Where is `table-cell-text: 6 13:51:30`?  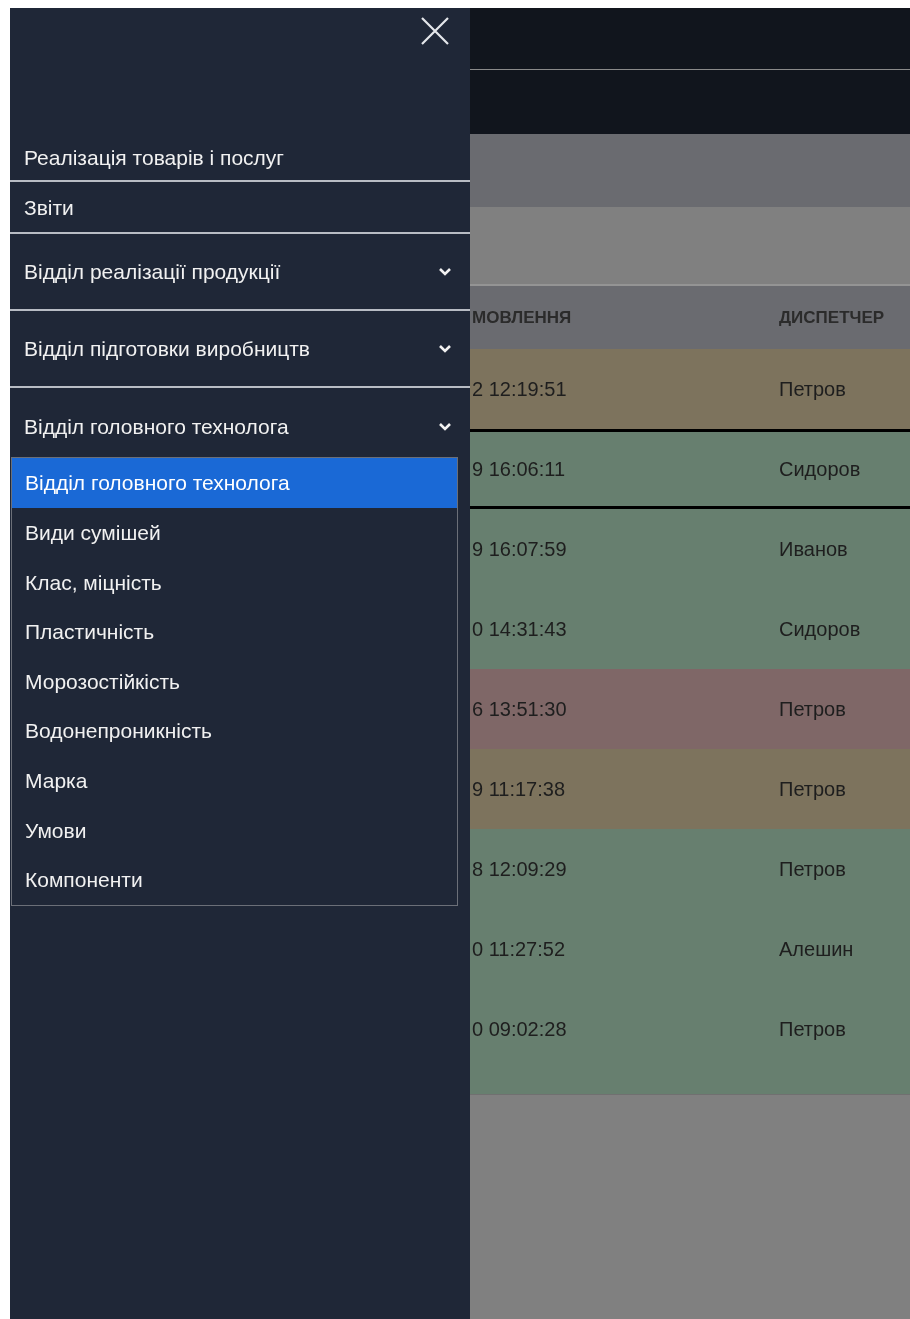
table-cell-text: 6 13:51:30 is located at coordinates (519, 709).